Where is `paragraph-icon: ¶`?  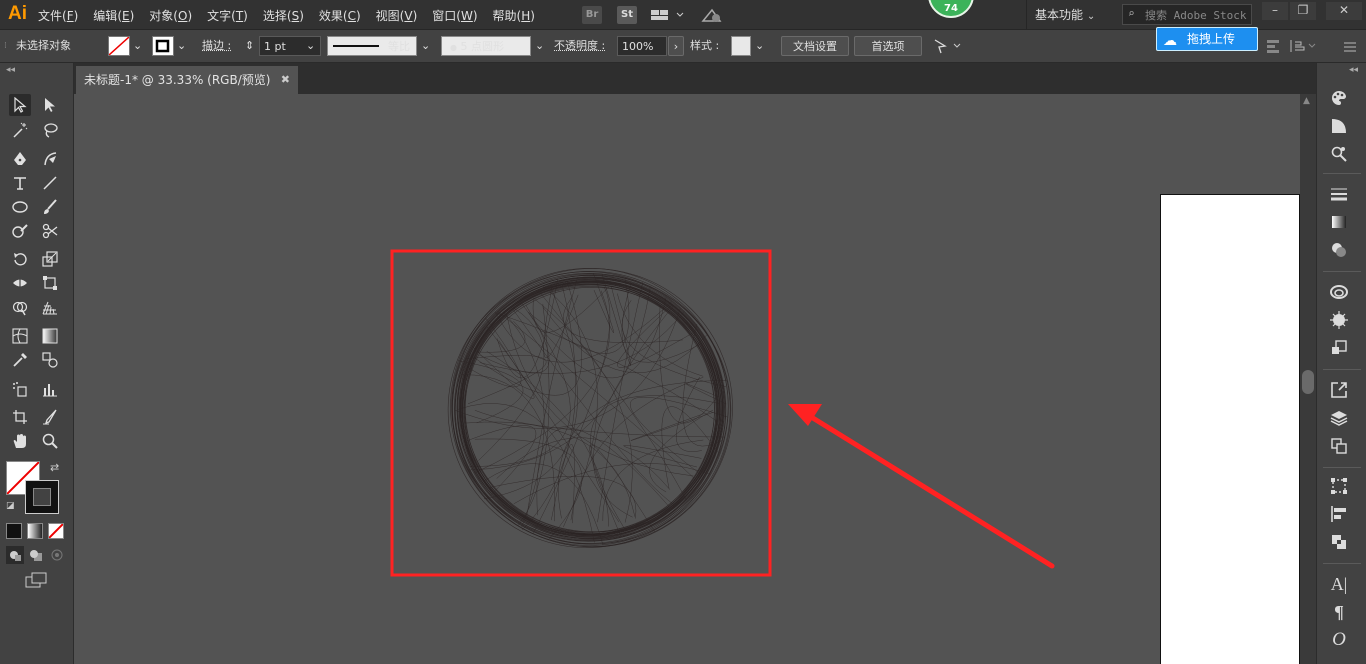
paragraph-icon: ¶ is located at coordinates (1339, 612).